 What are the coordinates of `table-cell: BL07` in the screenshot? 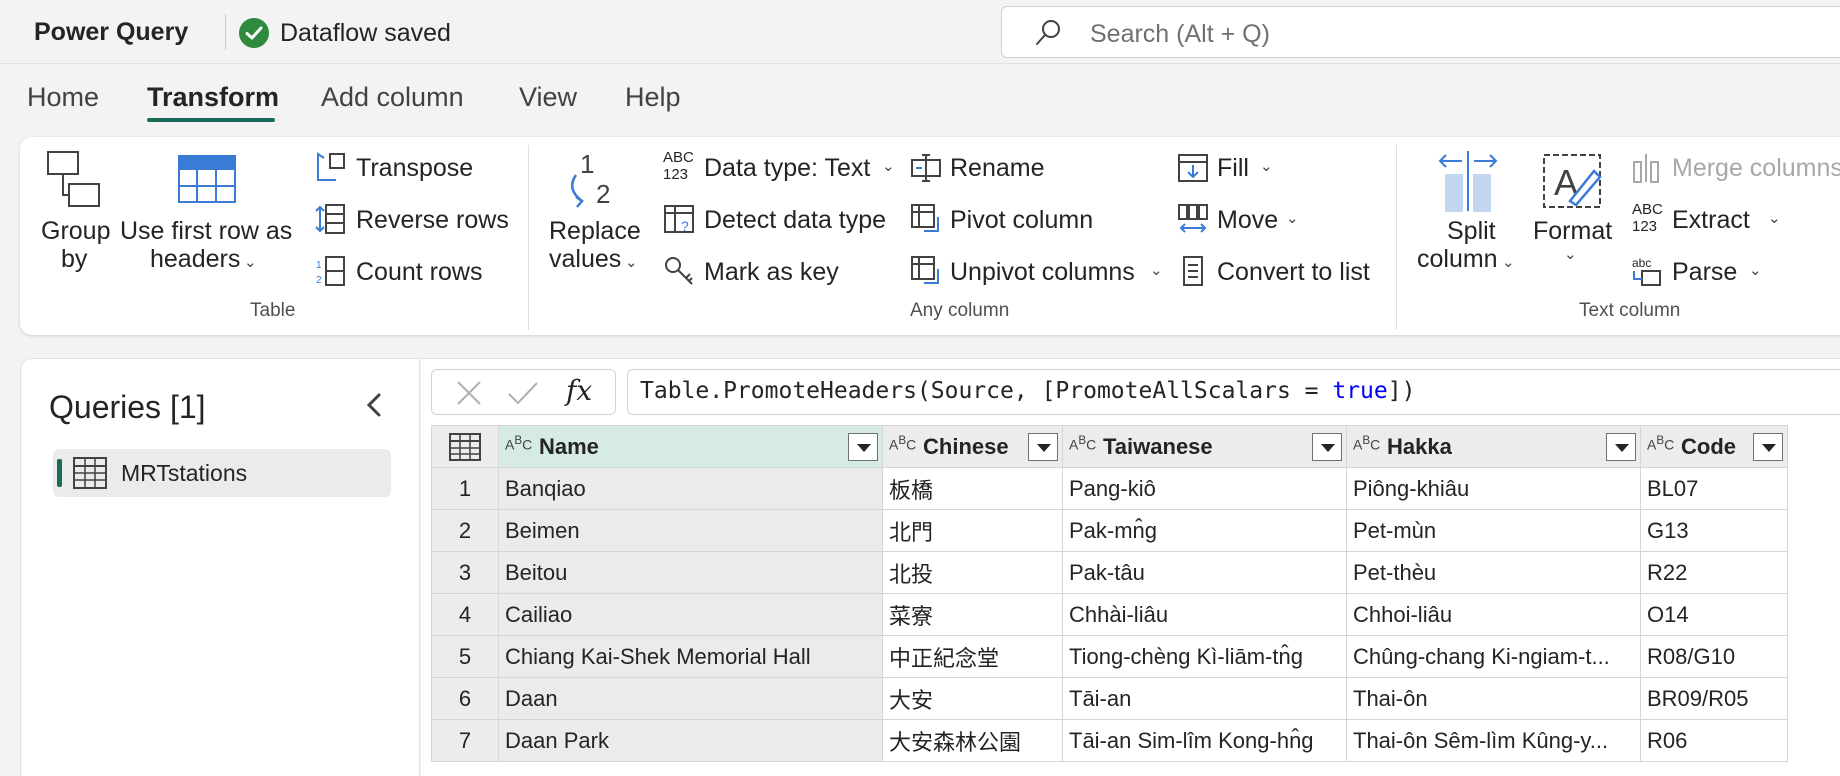 It's located at (1714, 488).